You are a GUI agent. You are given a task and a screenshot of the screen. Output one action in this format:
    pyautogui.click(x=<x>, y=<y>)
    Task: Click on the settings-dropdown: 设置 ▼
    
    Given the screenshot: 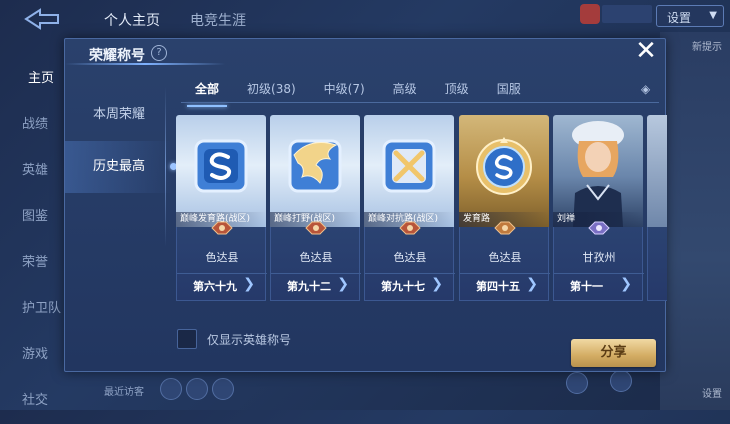 What is the action you would take?
    pyautogui.click(x=690, y=16)
    